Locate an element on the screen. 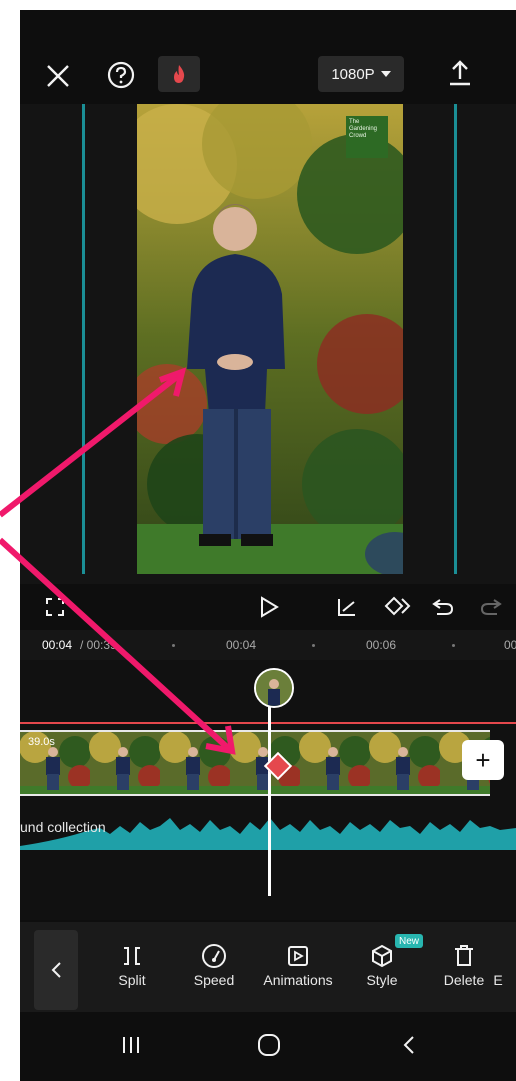 This screenshot has height=1081, width=516. flame-icon is located at coordinates (179, 74).